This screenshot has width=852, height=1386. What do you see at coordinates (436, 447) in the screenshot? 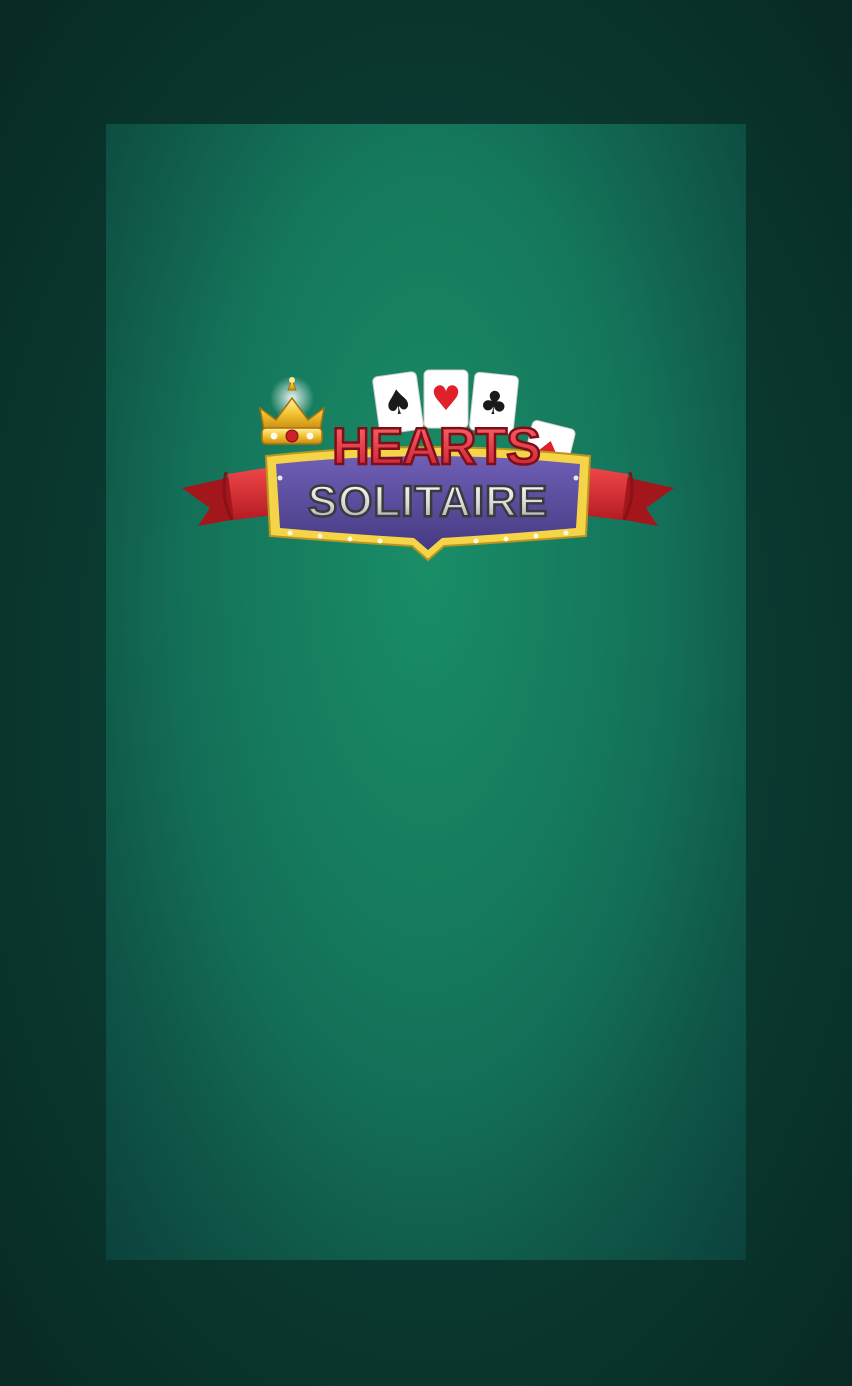
I see `logo-title-hearts: HEARTS` at bounding box center [436, 447].